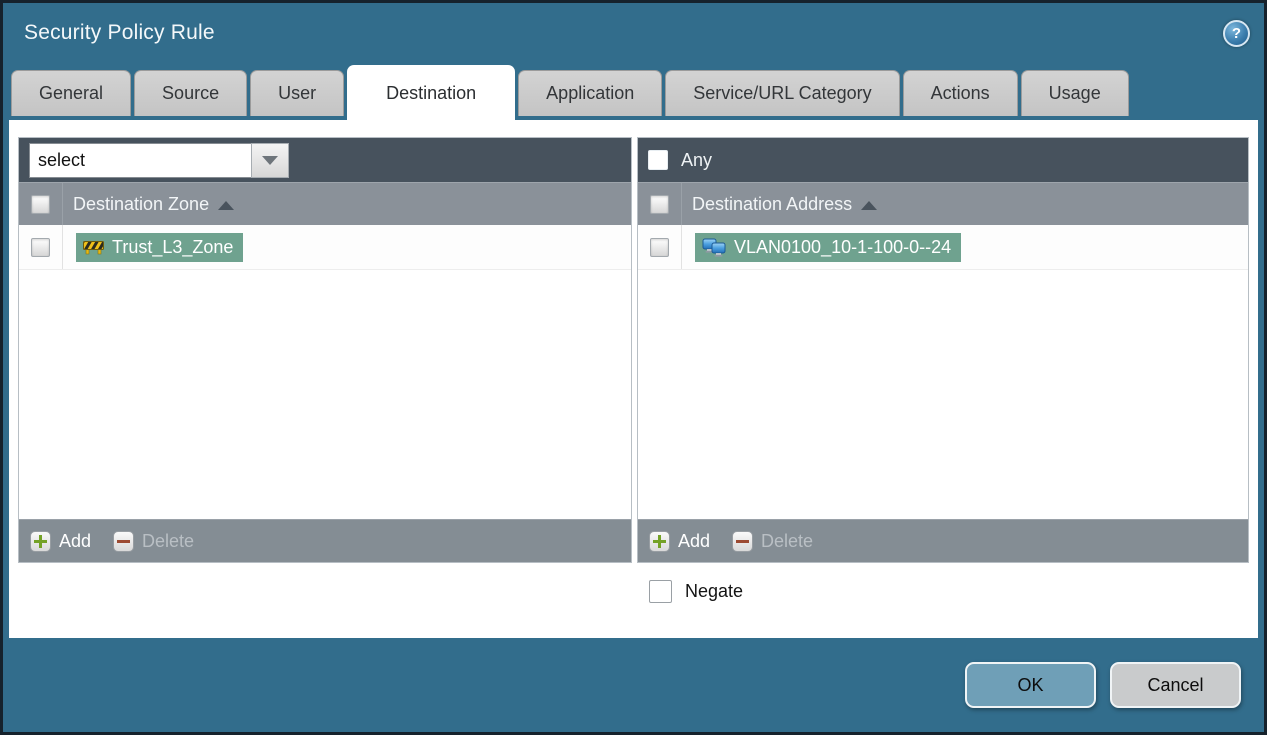 This screenshot has height=735, width=1267. I want to click on address-column-header: Destination Address, so click(943, 203).